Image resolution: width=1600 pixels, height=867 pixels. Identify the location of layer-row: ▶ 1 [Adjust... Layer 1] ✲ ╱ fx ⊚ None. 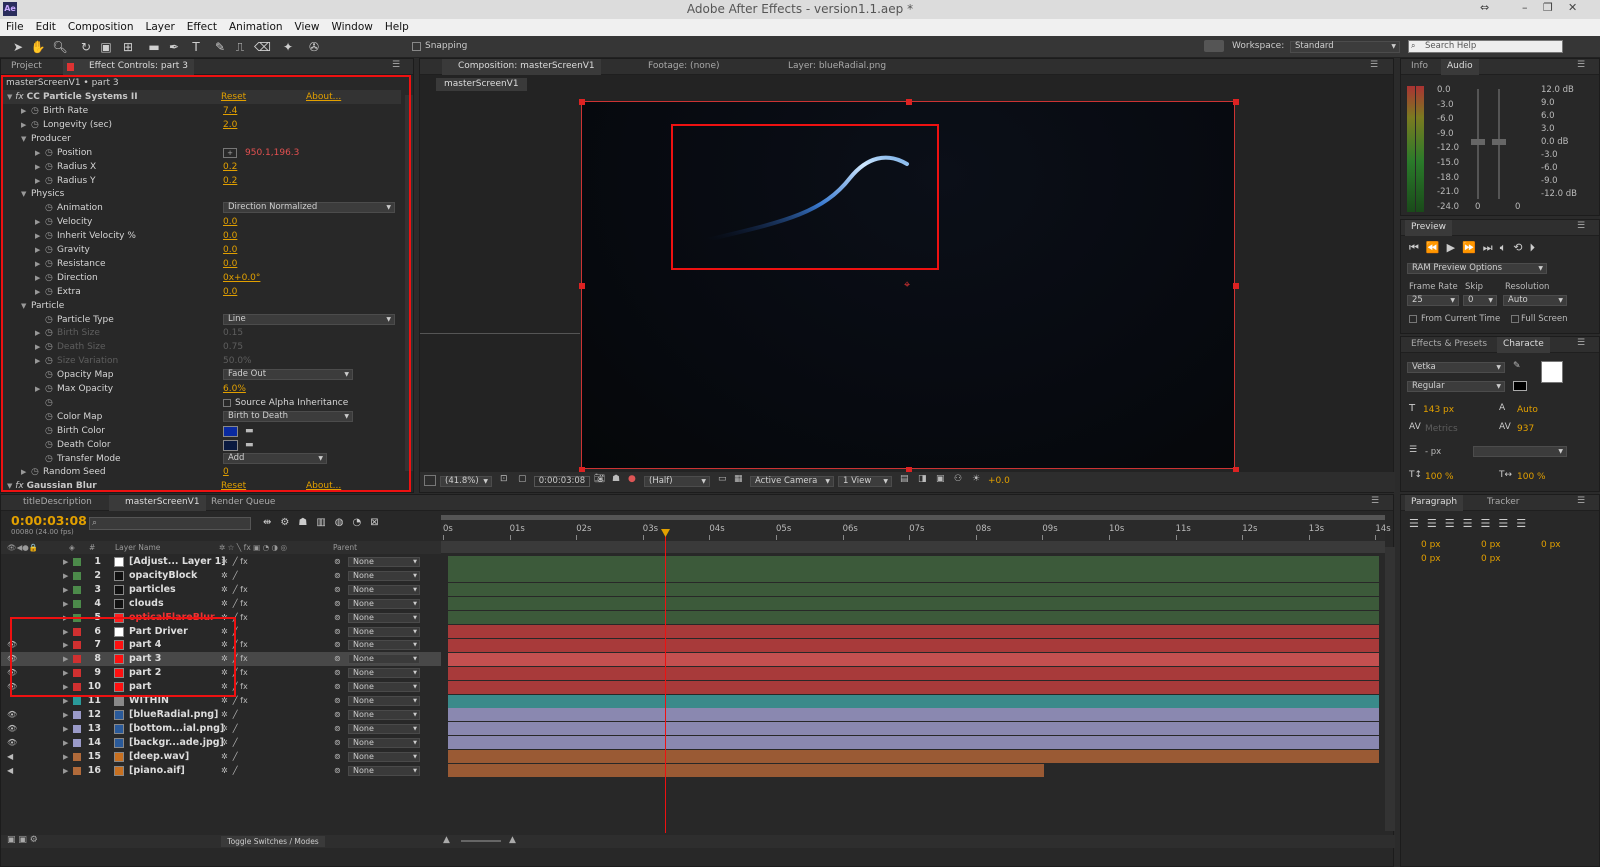
(221, 562).